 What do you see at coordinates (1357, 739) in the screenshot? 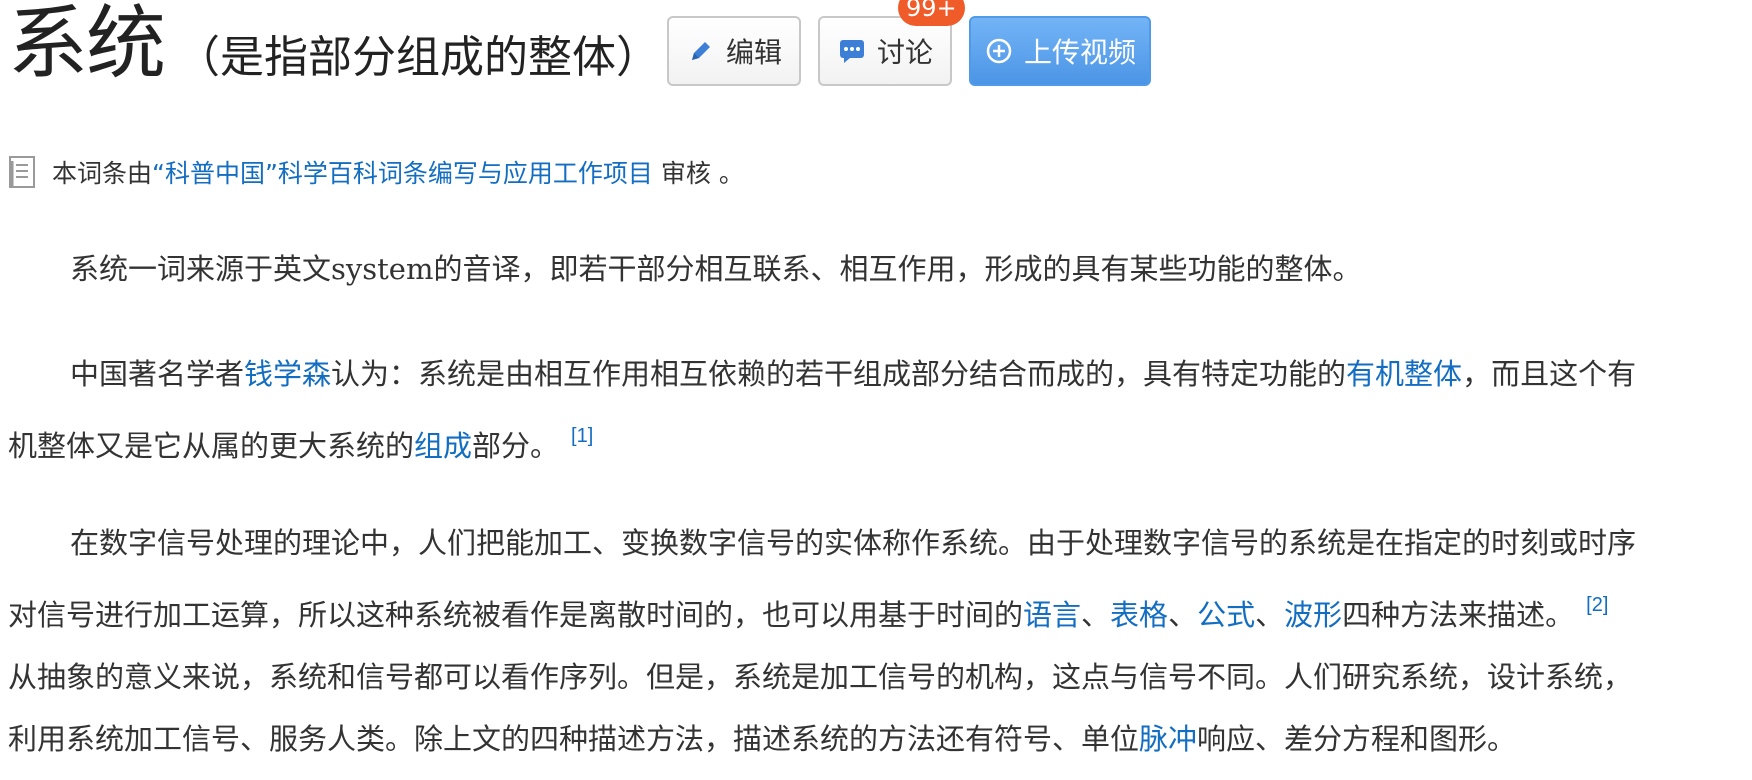
I see `paragraph-text: 响应、差分方程和图形。` at bounding box center [1357, 739].